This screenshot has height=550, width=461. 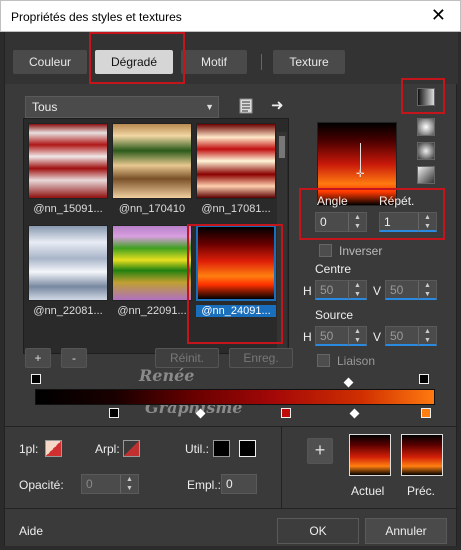 What do you see at coordinates (421, 491) in the screenshot?
I see `previous-label: Préc.` at bounding box center [421, 491].